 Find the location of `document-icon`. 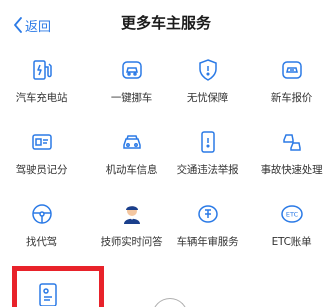

document-icon is located at coordinates (48, 294).